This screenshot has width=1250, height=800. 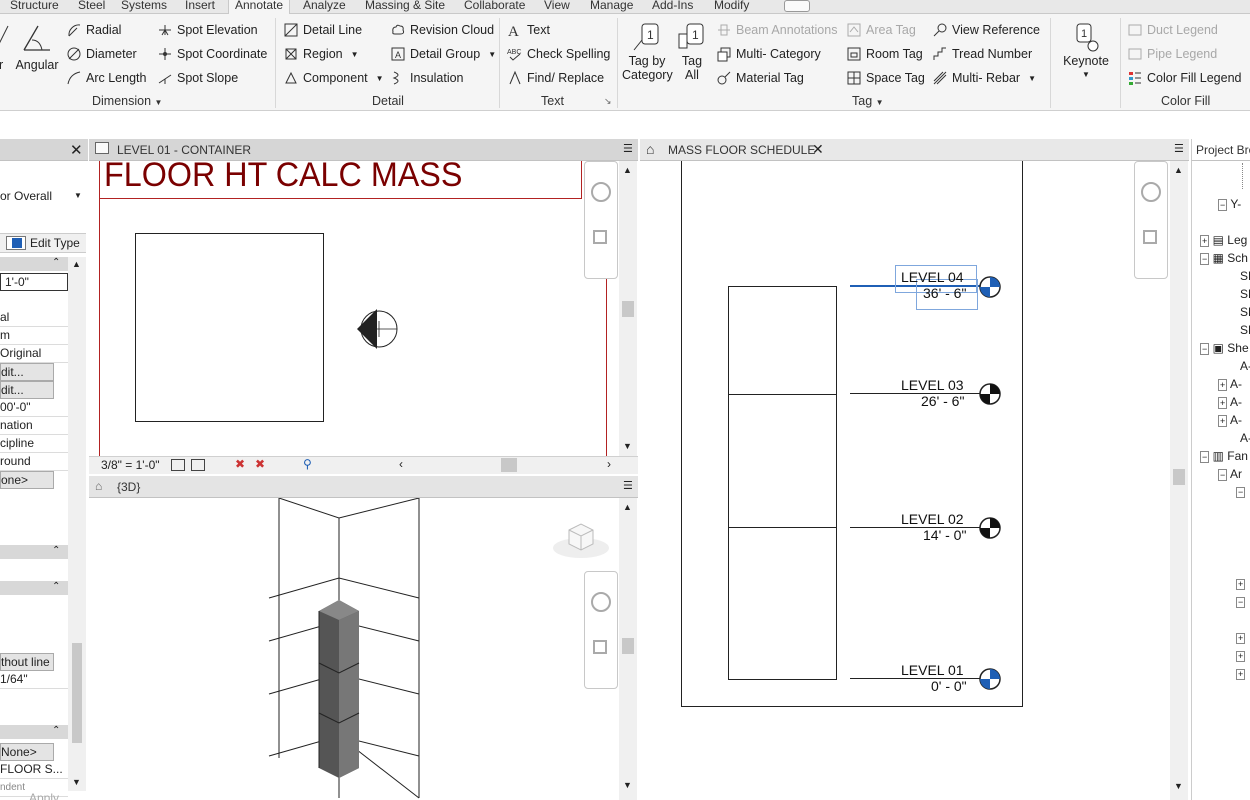 What do you see at coordinates (34, 7) in the screenshot?
I see `tab-structure: Structure` at bounding box center [34, 7].